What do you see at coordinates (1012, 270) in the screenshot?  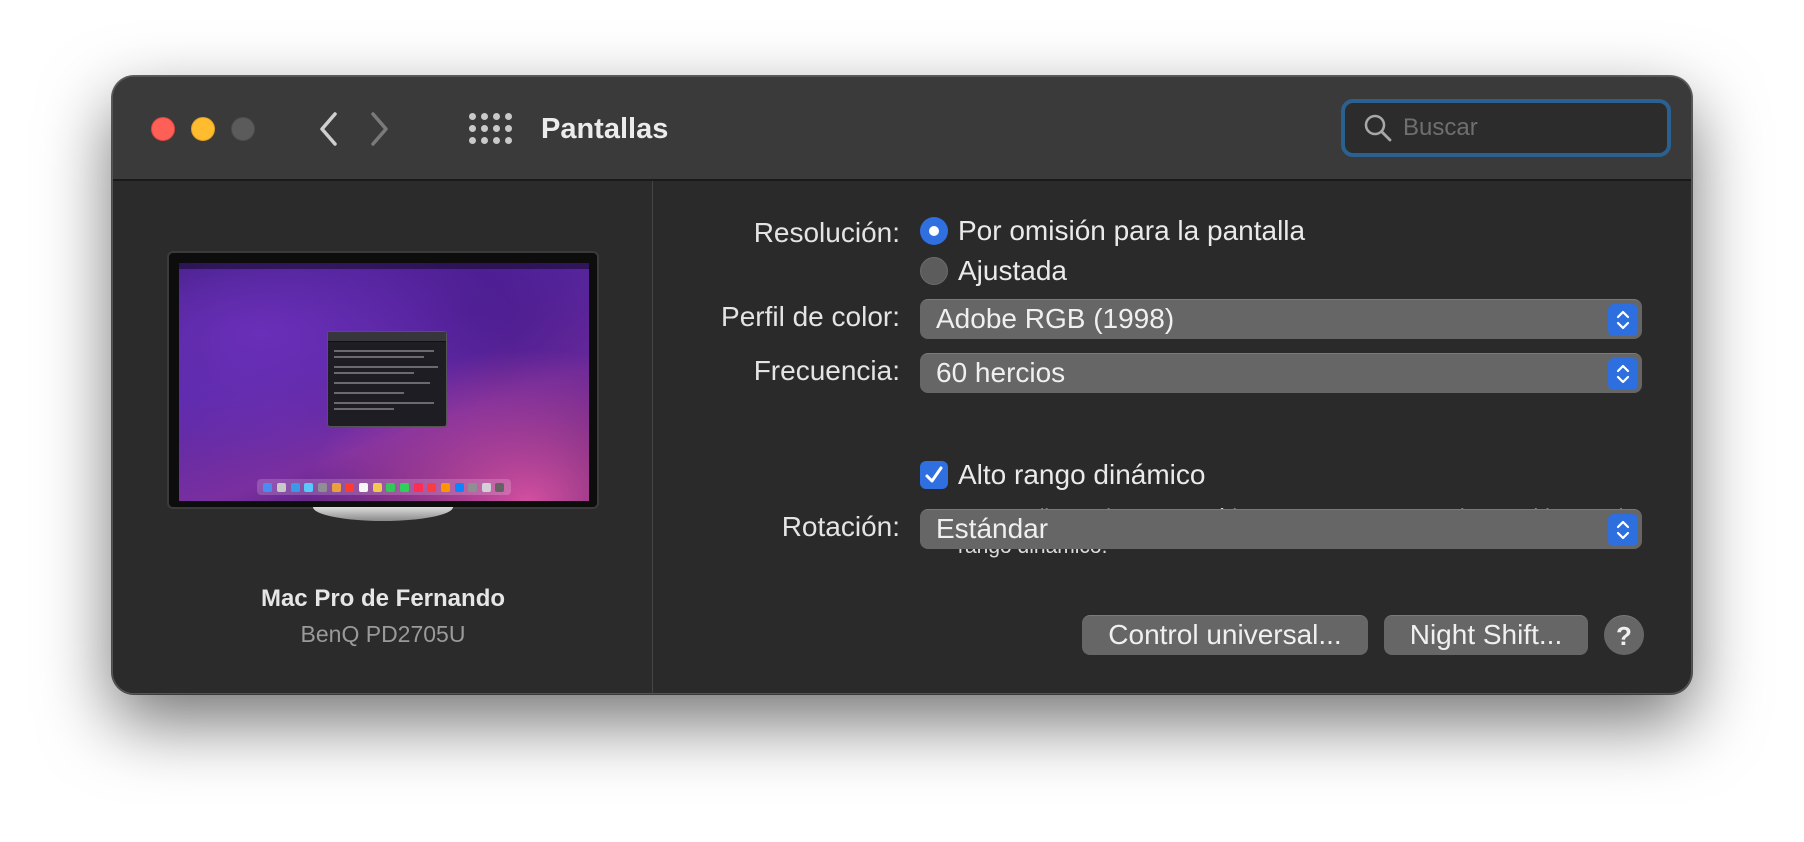 I see `resolution-scaled-label: Ajustada` at bounding box center [1012, 270].